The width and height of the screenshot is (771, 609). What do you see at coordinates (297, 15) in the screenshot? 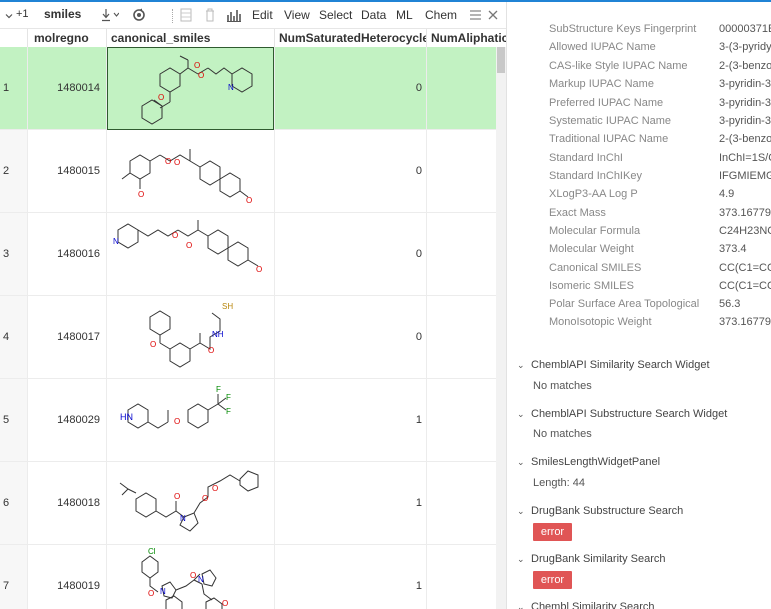
I see `menu-view: View` at bounding box center [297, 15].